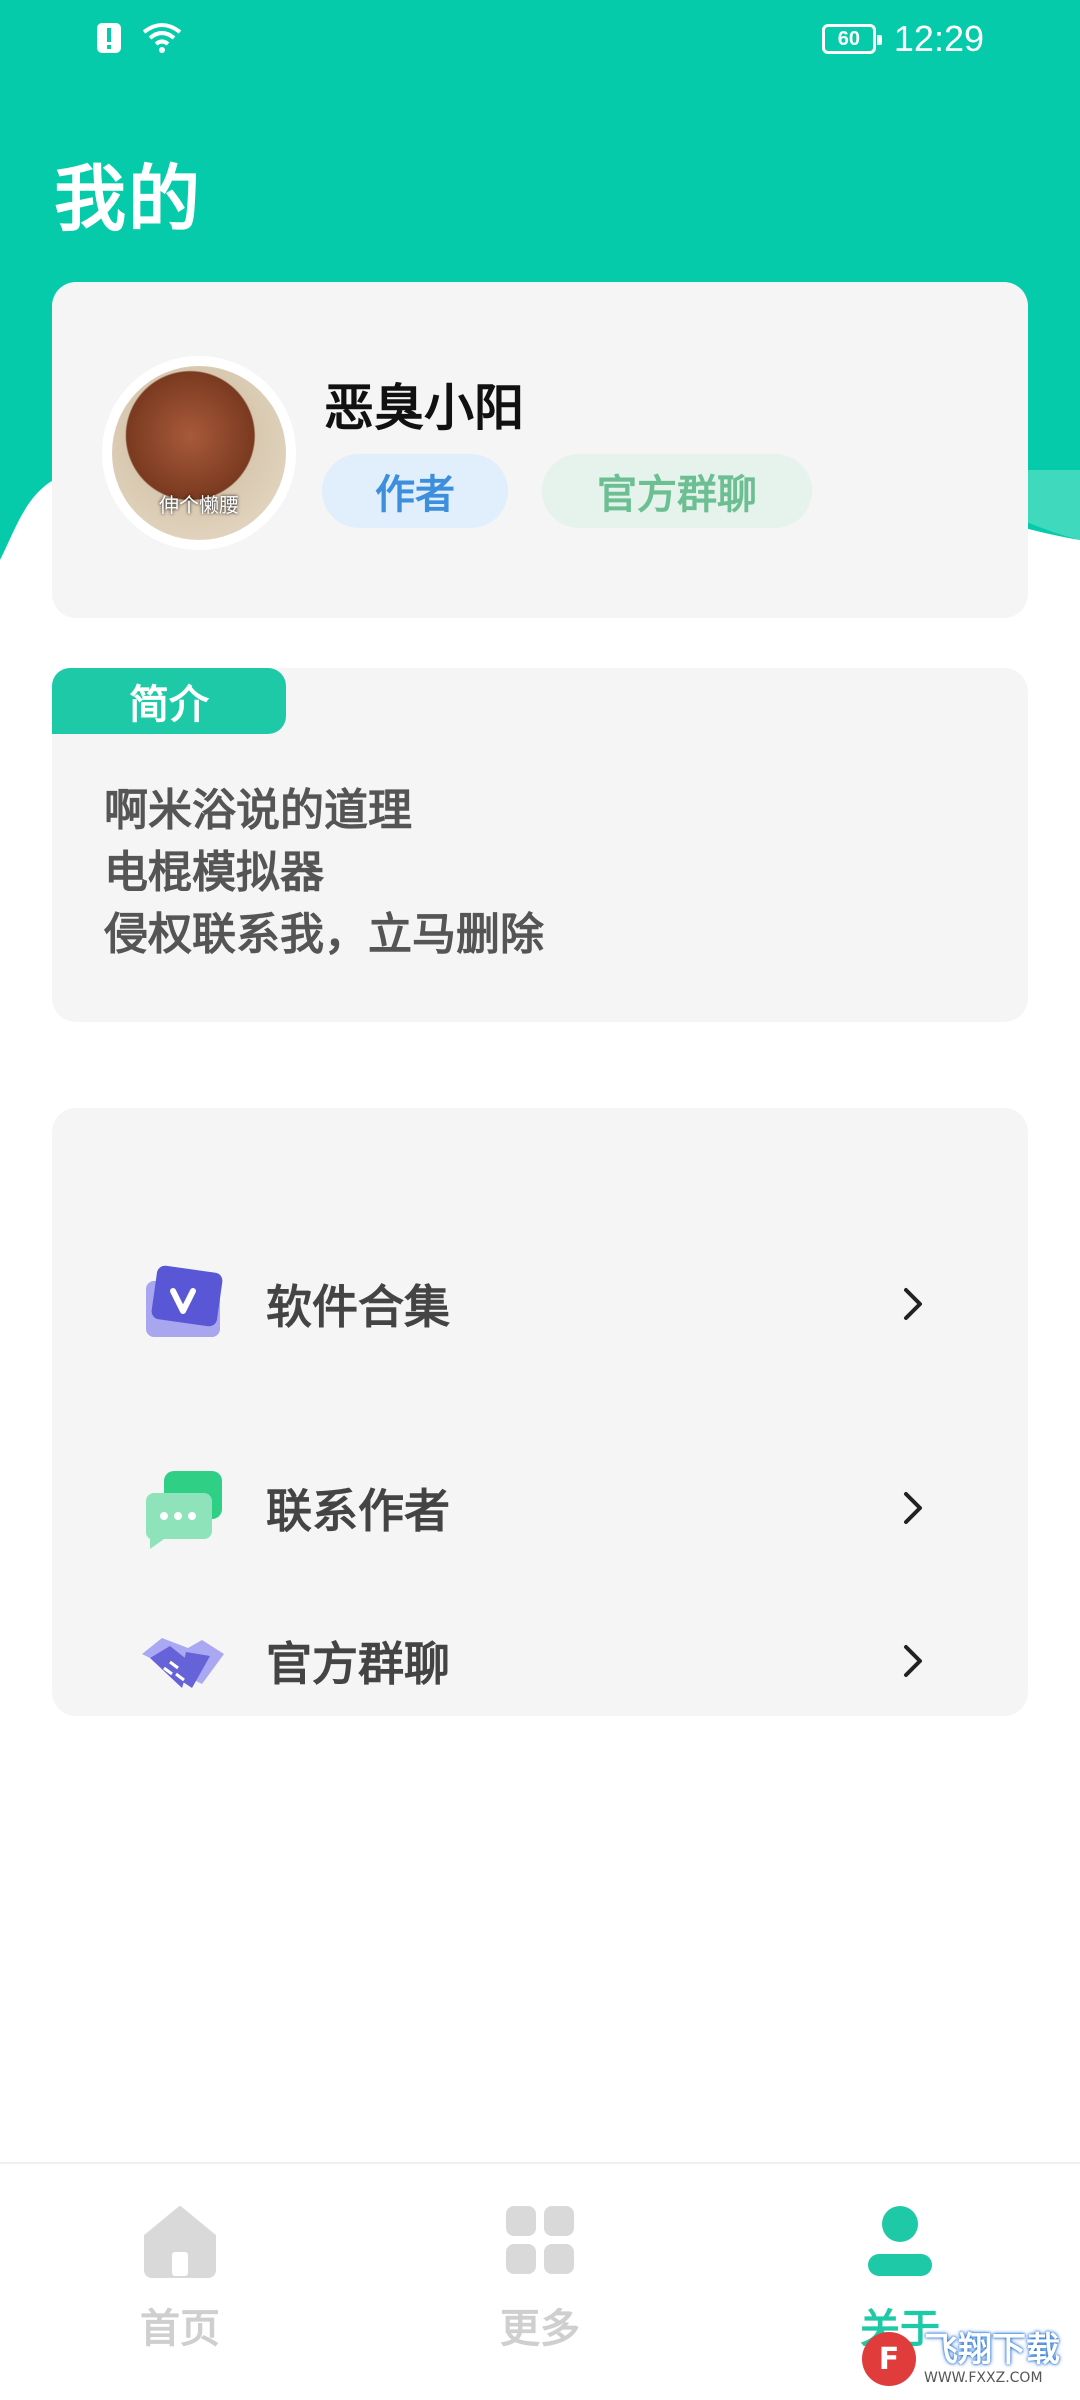  I want to click on battery-level: 60, so click(849, 38).